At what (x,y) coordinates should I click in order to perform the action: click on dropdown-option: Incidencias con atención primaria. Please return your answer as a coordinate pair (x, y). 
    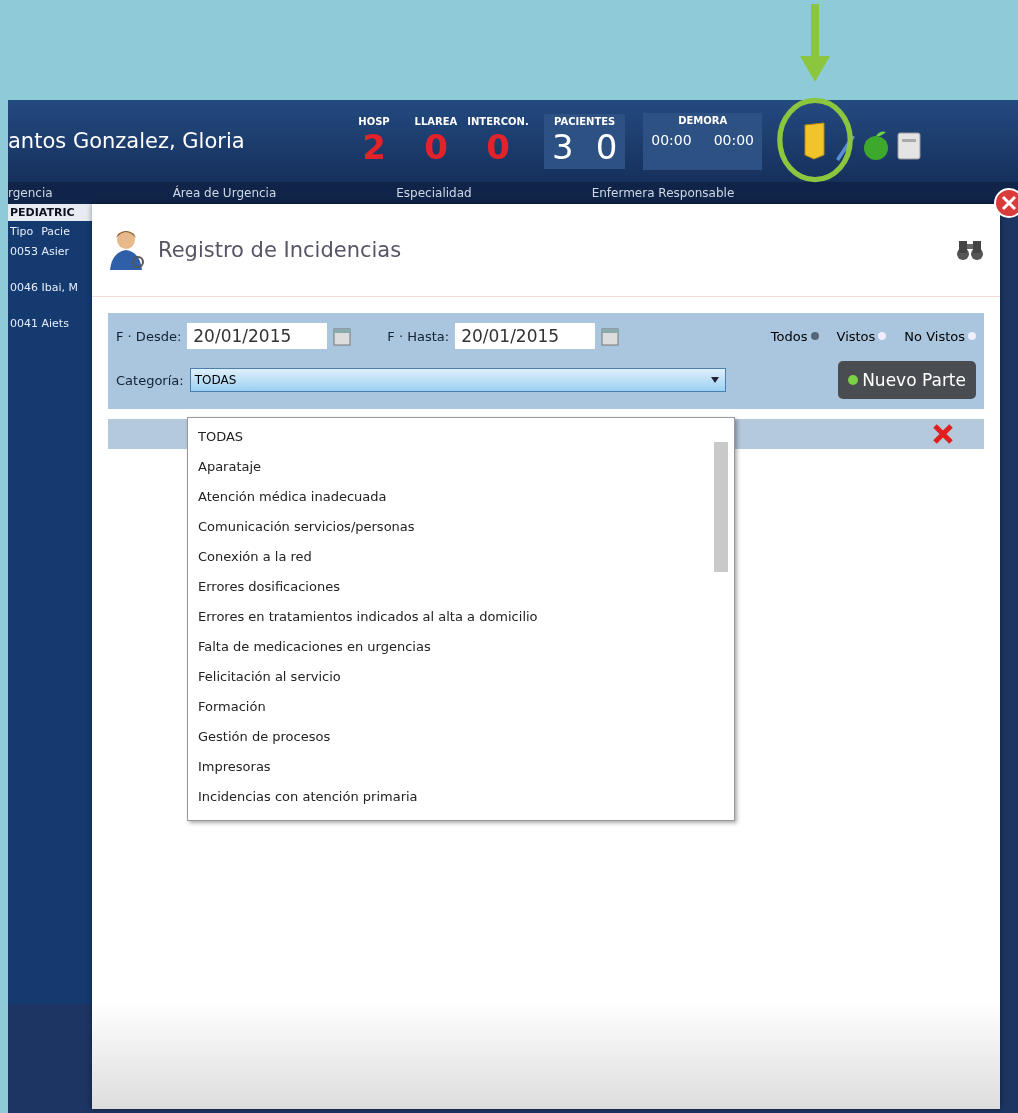
    Looking at the image, I should click on (451, 797).